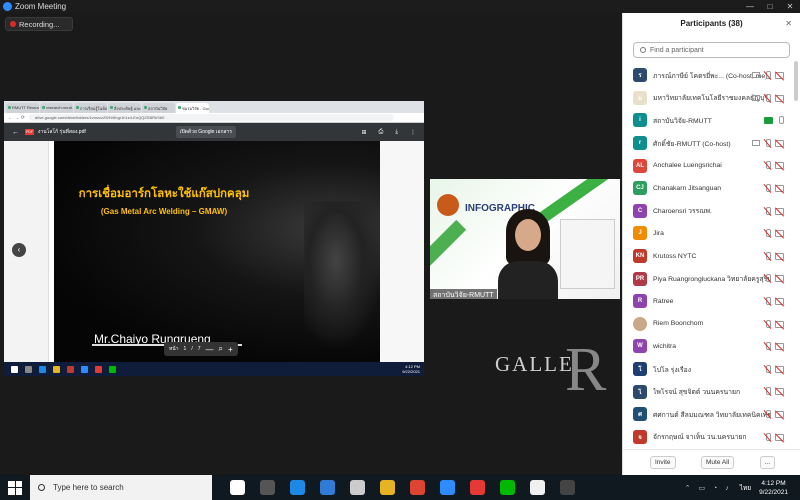  Describe the element at coordinates (192, 108) in the screenshot. I see `browser-tab-active: ชมรมวิจัย - Google` at that location.